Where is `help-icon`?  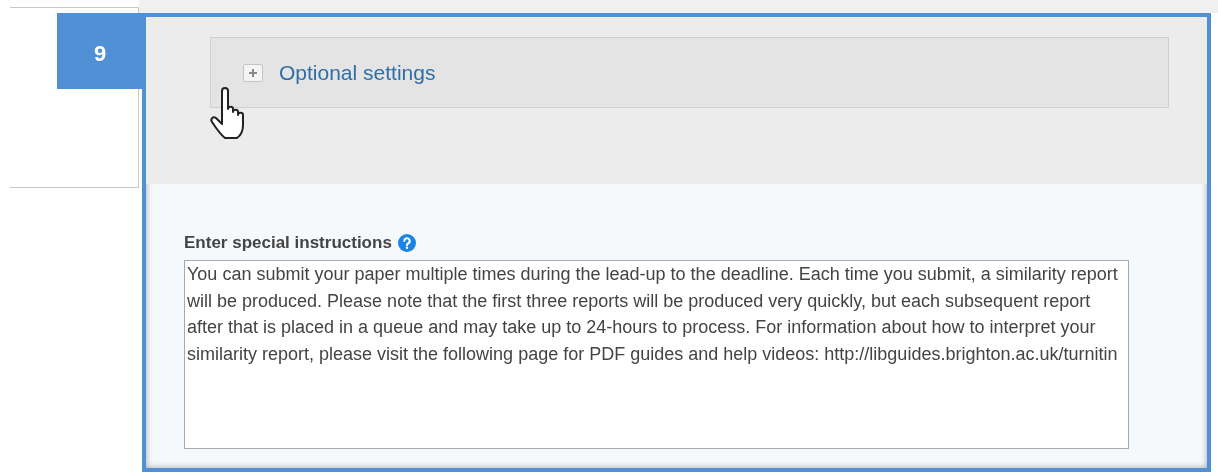
help-icon is located at coordinates (406, 243).